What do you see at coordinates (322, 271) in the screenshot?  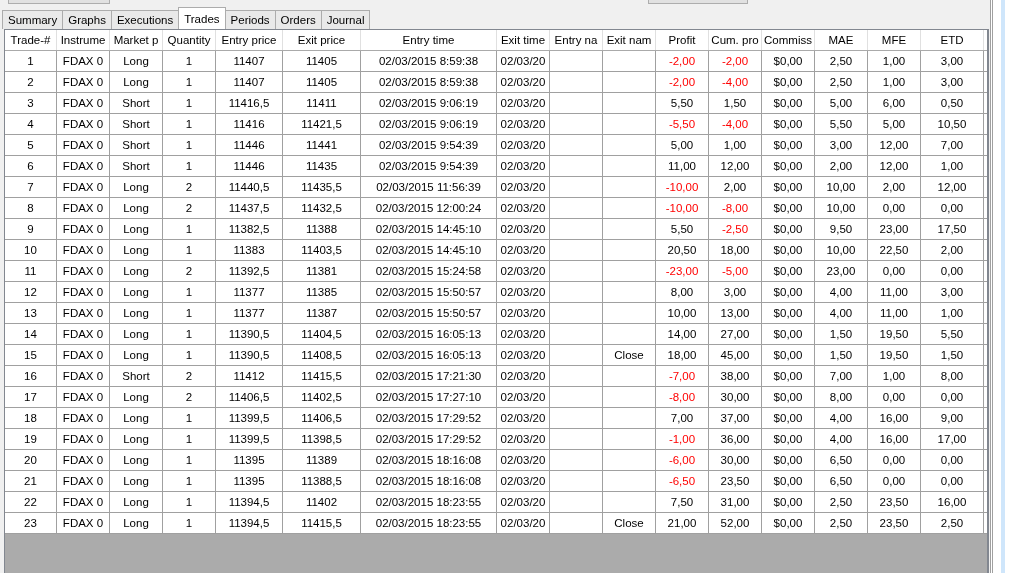 I see `table-cell: 11381` at bounding box center [322, 271].